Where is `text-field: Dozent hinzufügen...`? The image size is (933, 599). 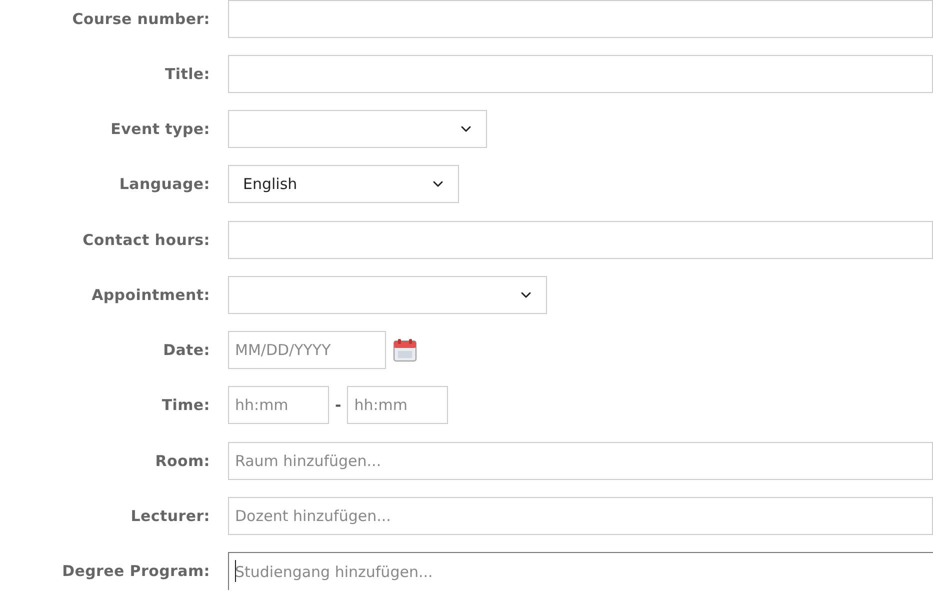 text-field: Dozent hinzufügen... is located at coordinates (580, 516).